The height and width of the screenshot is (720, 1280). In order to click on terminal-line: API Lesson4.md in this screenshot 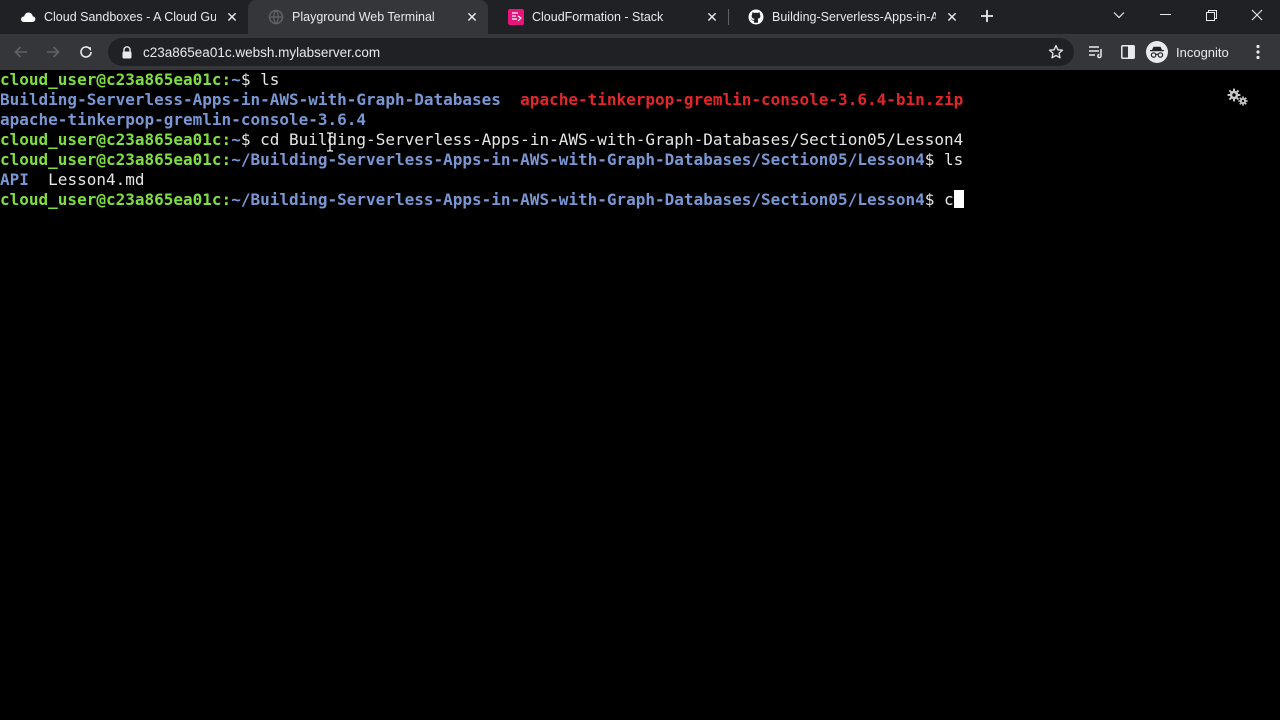, I will do `click(632, 180)`.